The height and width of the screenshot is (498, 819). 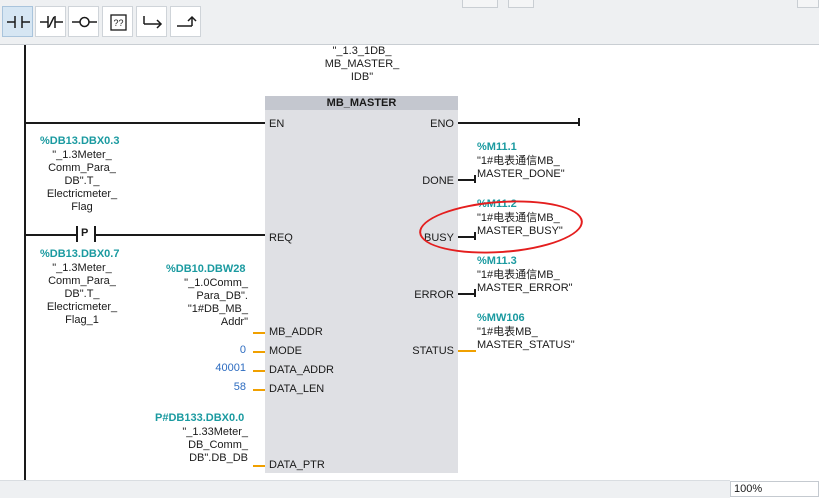 I want to click on contact2-address: %DB13.DBX0.7, so click(x=79, y=254).